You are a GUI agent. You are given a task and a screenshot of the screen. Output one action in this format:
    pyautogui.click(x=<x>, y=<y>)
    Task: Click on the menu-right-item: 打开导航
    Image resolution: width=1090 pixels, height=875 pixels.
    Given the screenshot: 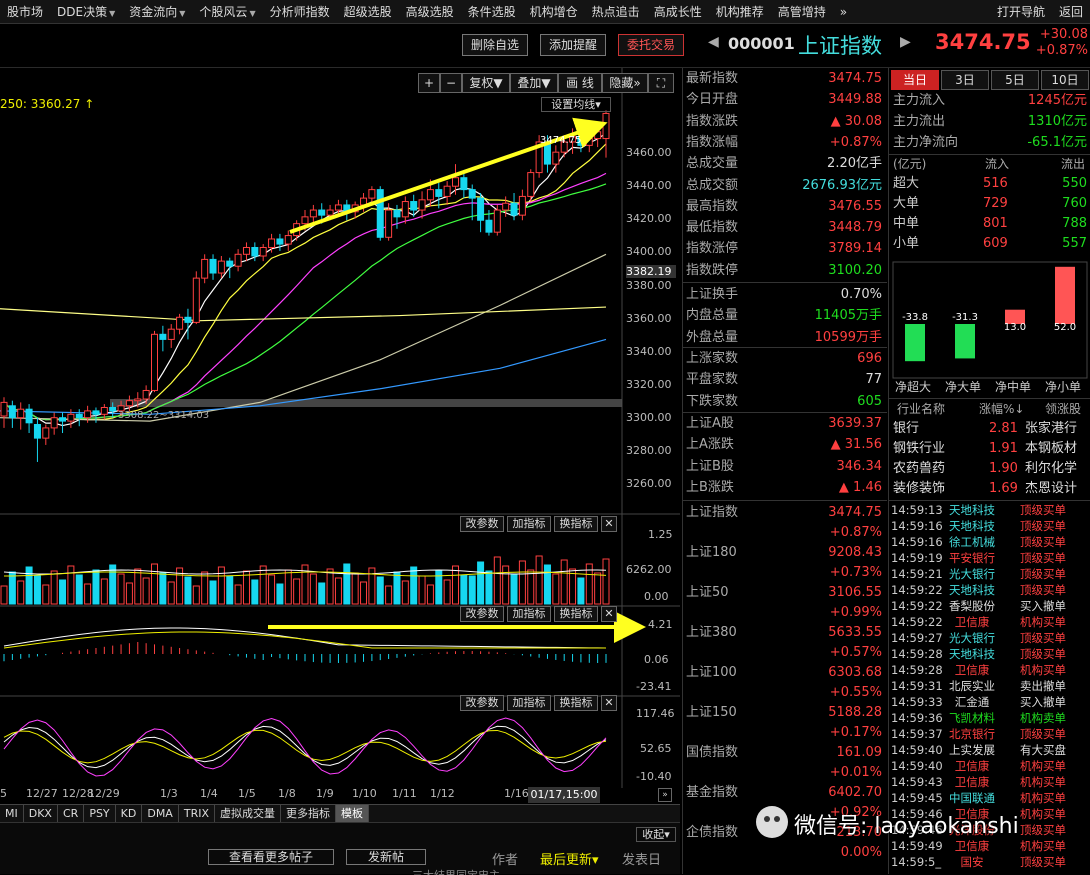 What is the action you would take?
    pyautogui.click(x=1021, y=12)
    